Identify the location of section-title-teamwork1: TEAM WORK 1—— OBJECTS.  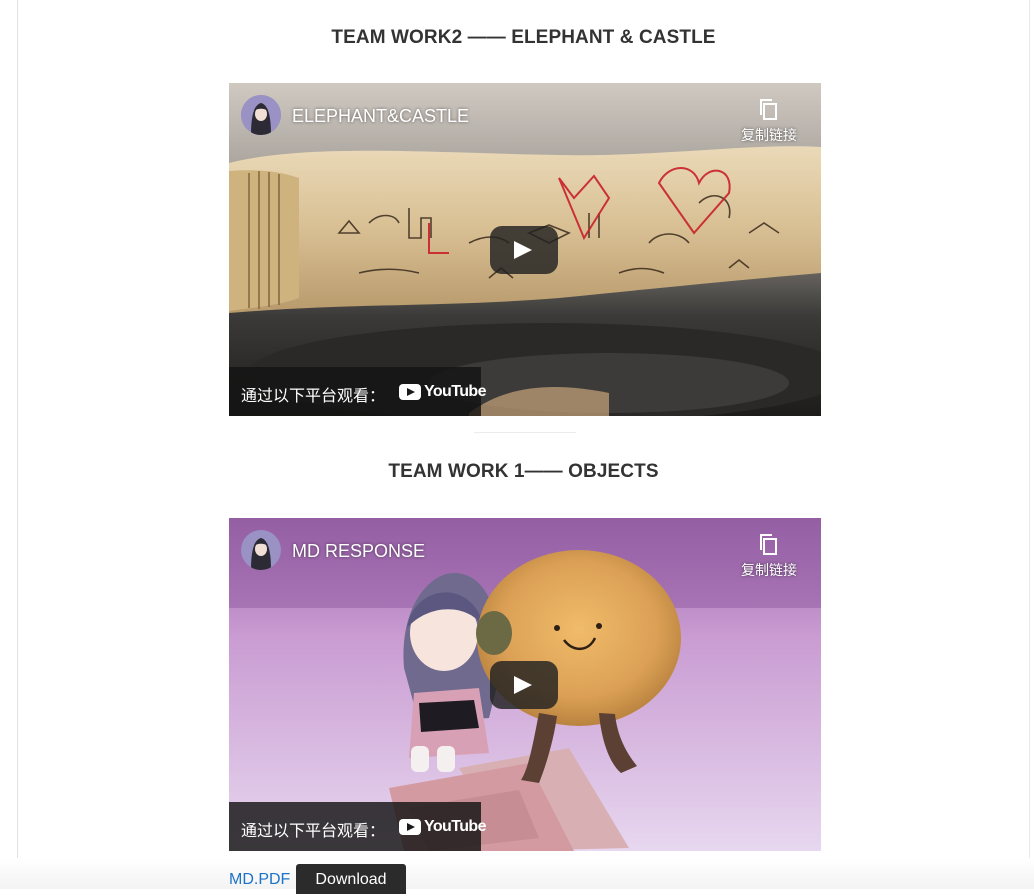
(523, 471).